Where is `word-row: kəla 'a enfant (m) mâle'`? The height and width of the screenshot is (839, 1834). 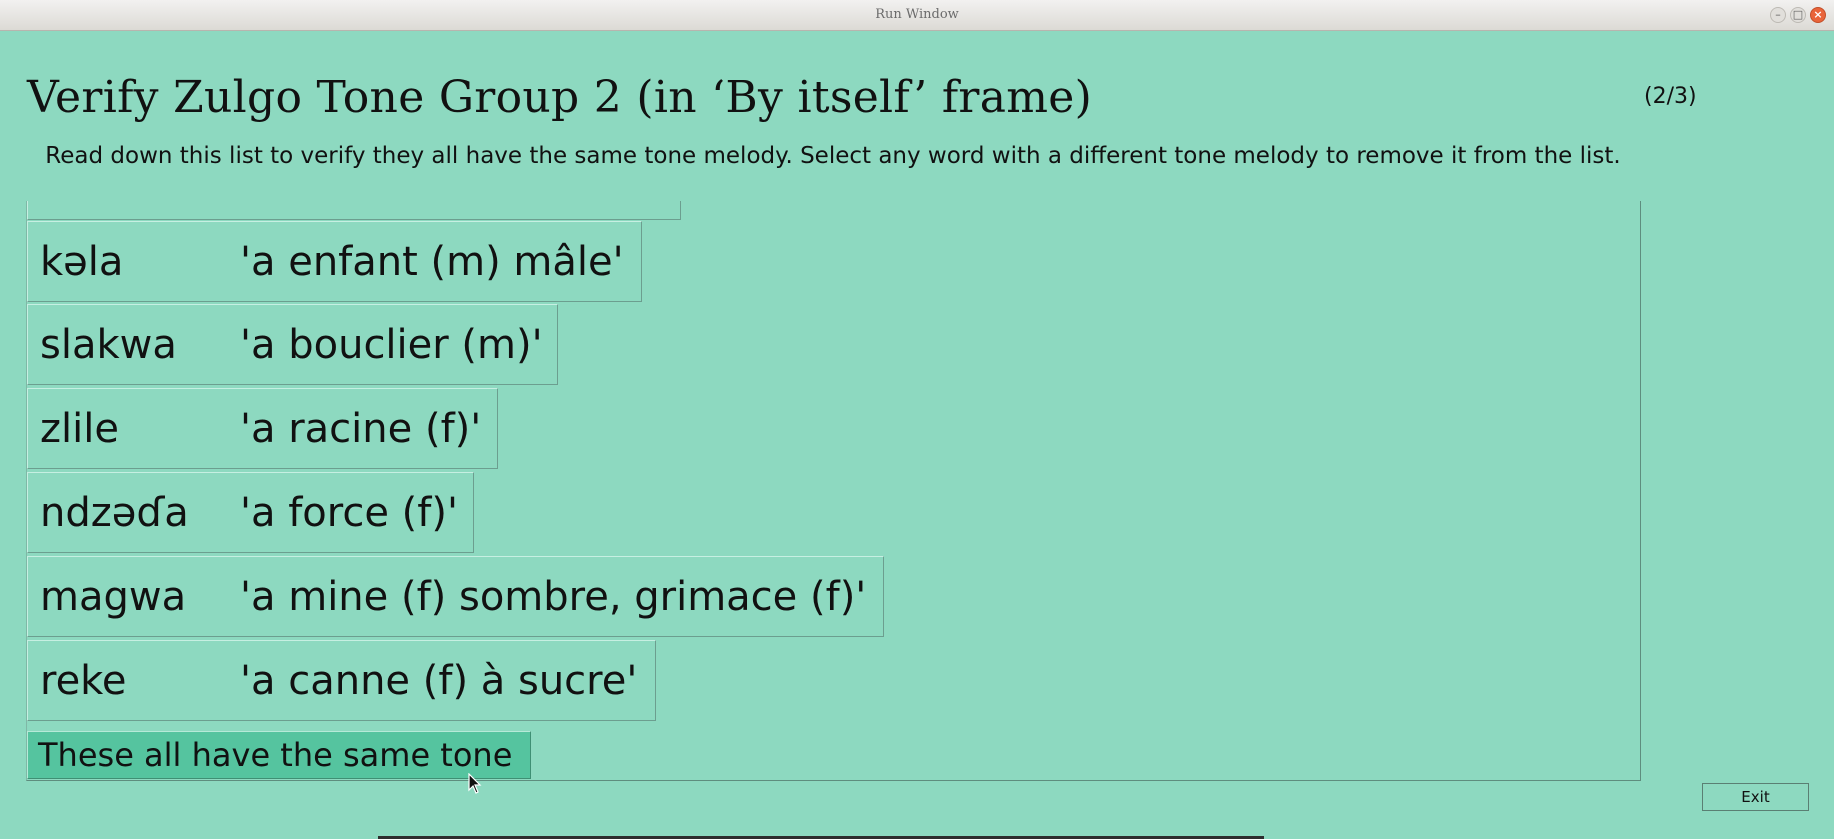
word-row: kəla 'a enfant (m) mâle' is located at coordinates (334, 261).